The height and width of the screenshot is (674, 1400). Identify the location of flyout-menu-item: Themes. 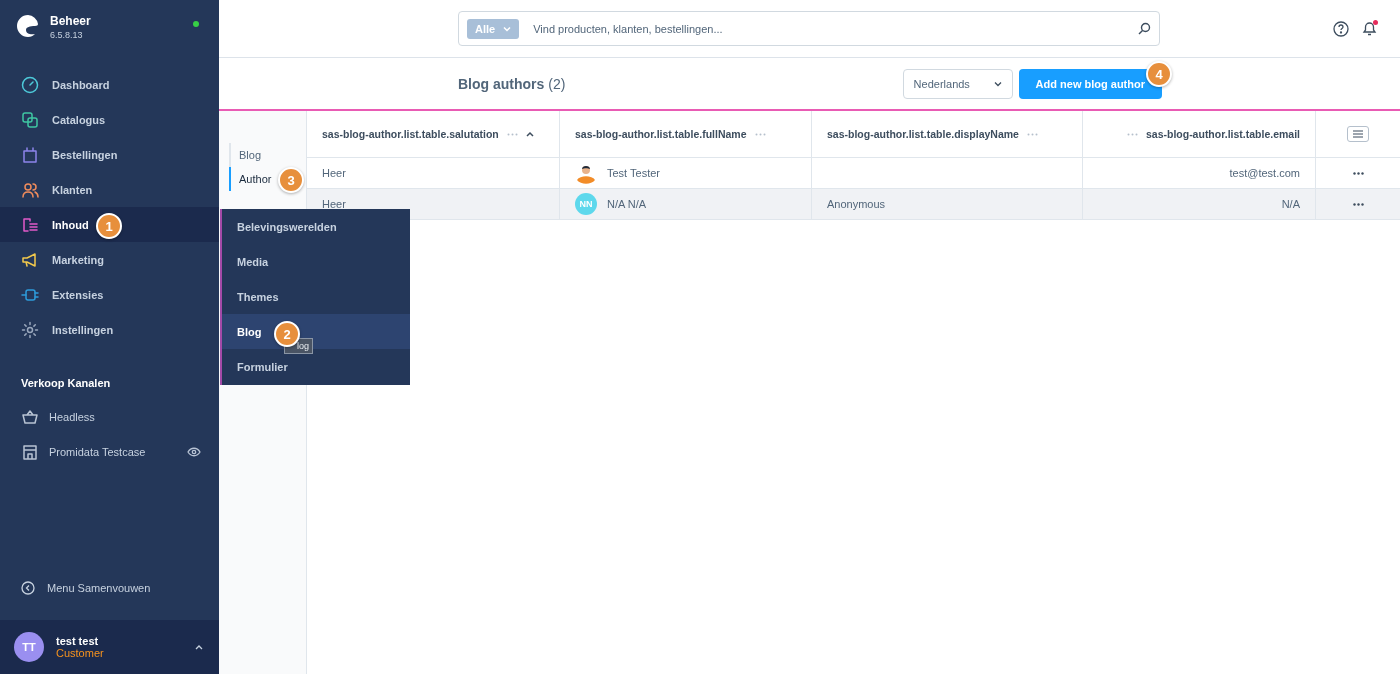
(316, 296).